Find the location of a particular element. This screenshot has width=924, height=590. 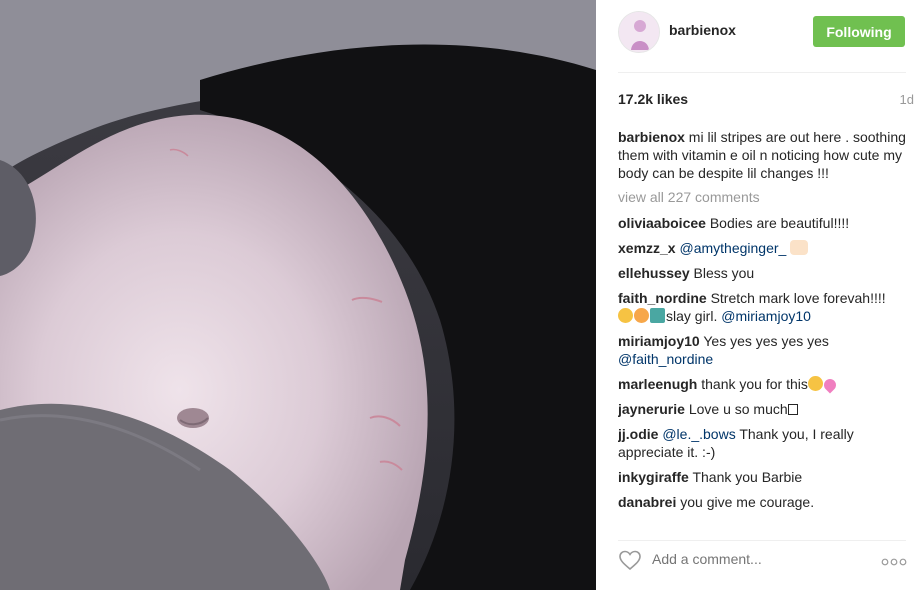

list-item: danabrei you give me courage. is located at coordinates (762, 502).